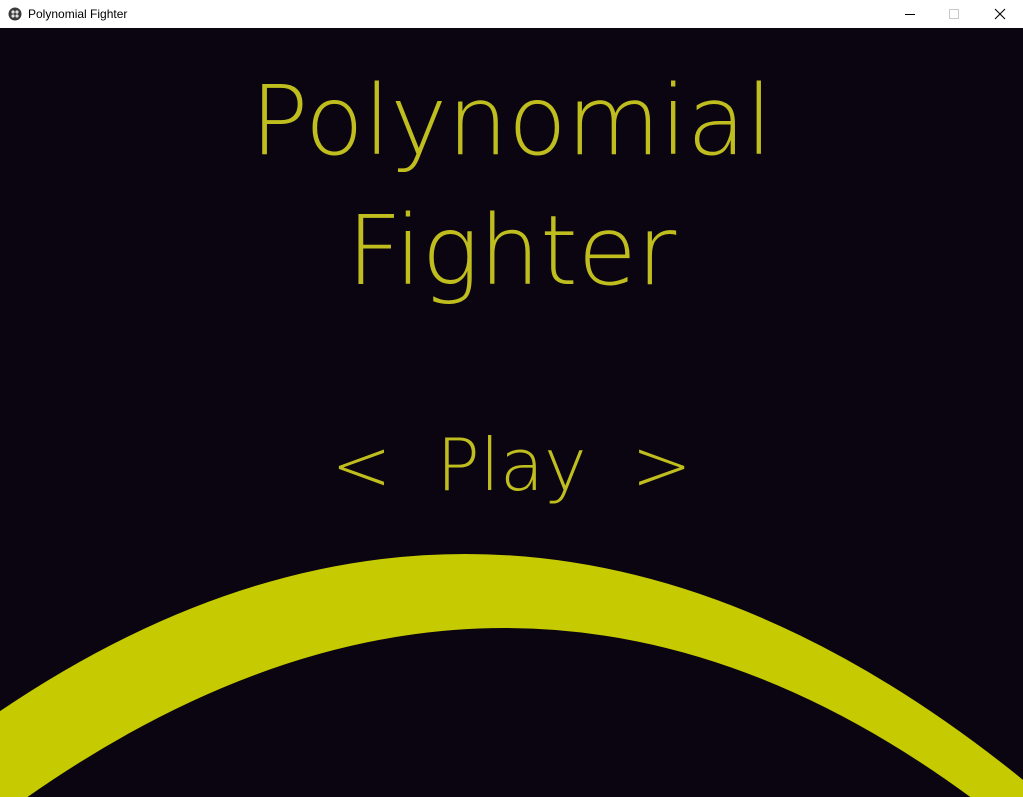  What do you see at coordinates (511, 14) in the screenshot?
I see `window-titlebar: Polynomial Fighter` at bounding box center [511, 14].